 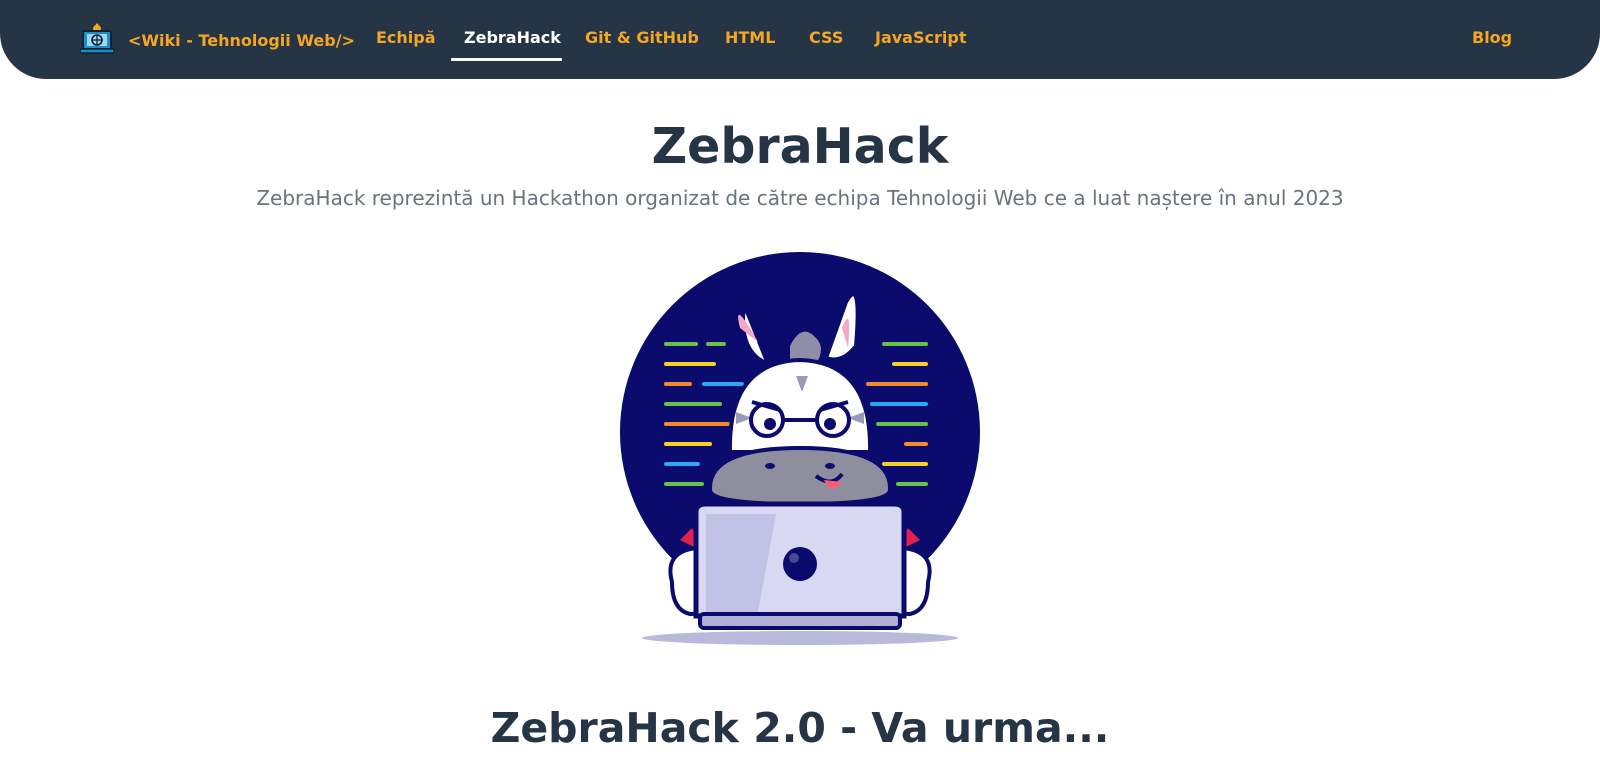 What do you see at coordinates (642, 37) in the screenshot?
I see `nav-link-git-github: Git & GitHub` at bounding box center [642, 37].